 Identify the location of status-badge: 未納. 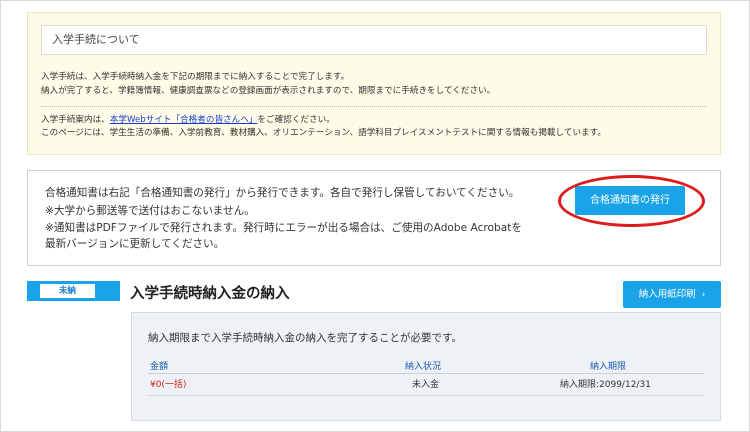
(67, 291).